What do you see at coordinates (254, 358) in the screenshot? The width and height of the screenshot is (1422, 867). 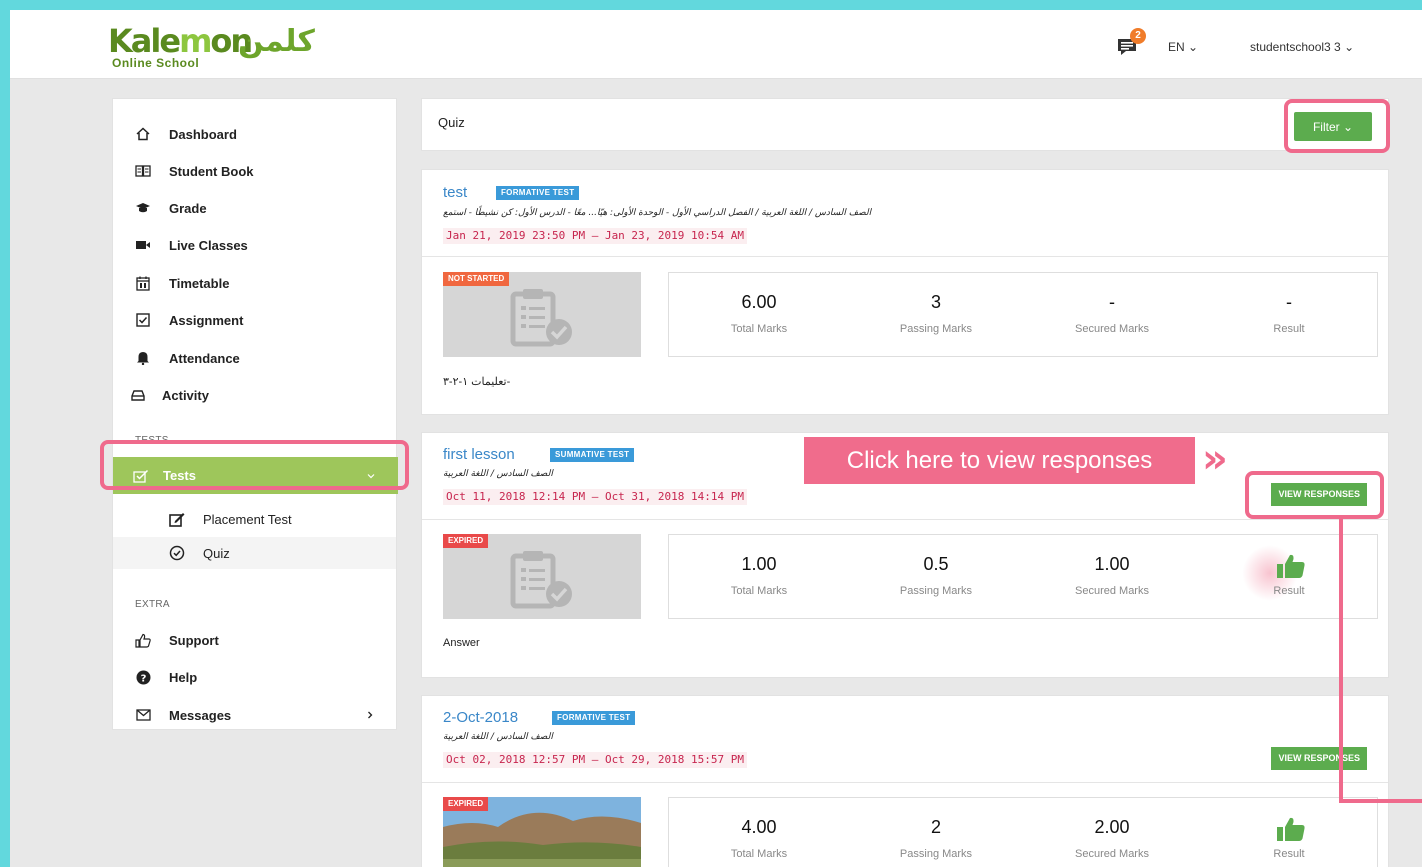 I see `sidebar-item-attendance: Attendance` at bounding box center [254, 358].